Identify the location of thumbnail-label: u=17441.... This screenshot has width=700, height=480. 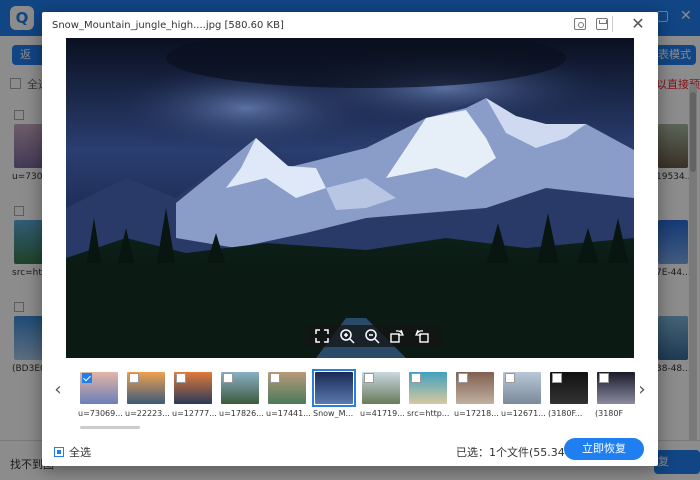
(288, 413).